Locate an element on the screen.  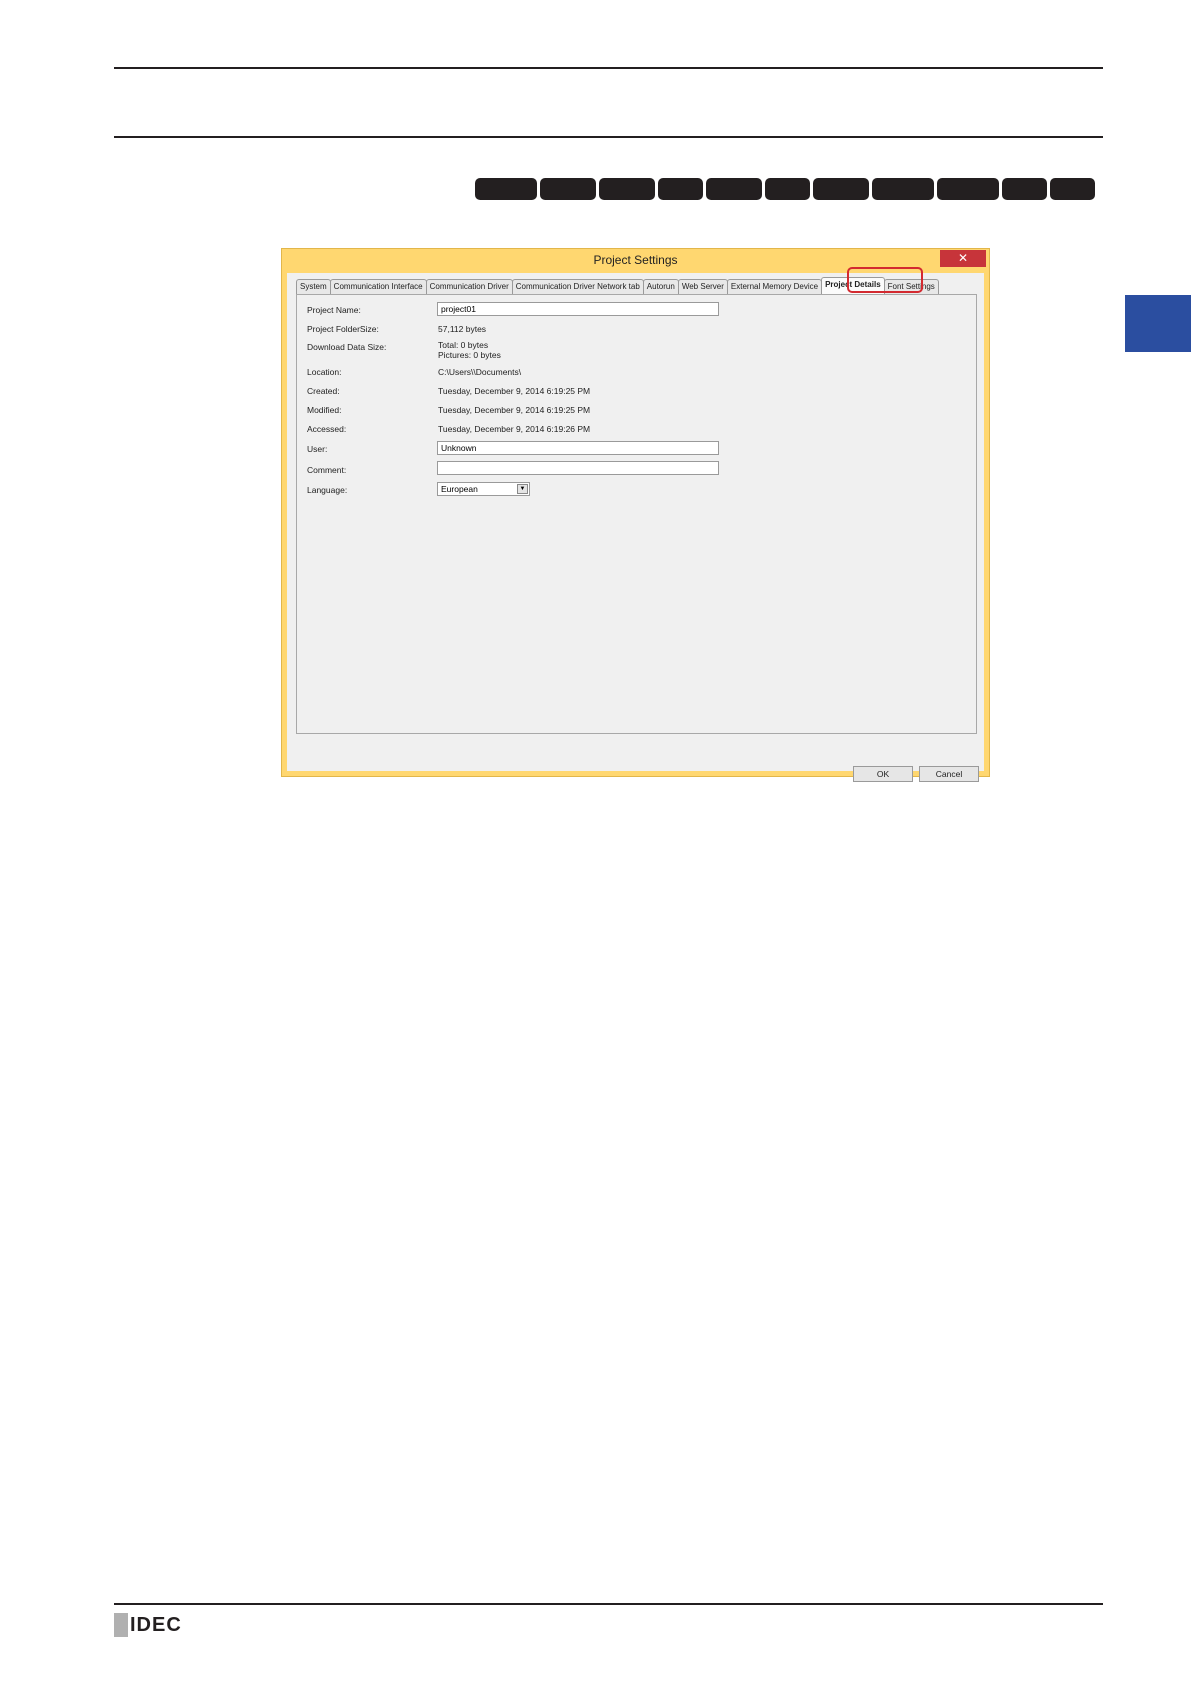
location-label: Location: is located at coordinates (324, 372).